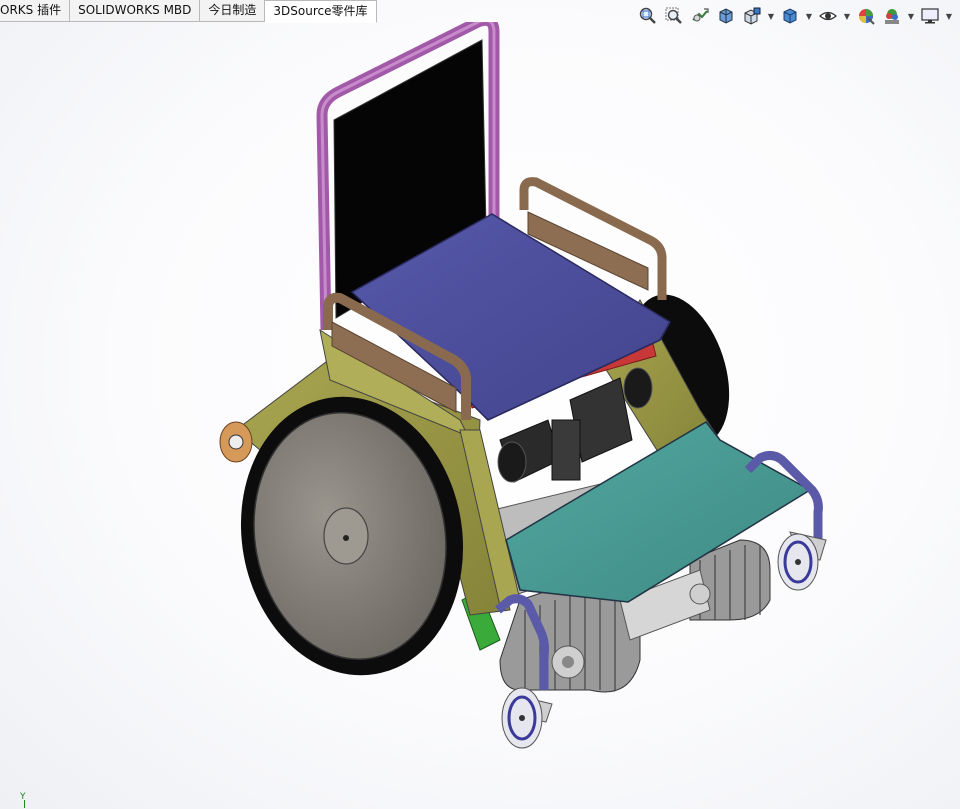  What do you see at coordinates (35, 11) in the screenshot?
I see `tab-solidworks-addins: ORKS 插件` at bounding box center [35, 11].